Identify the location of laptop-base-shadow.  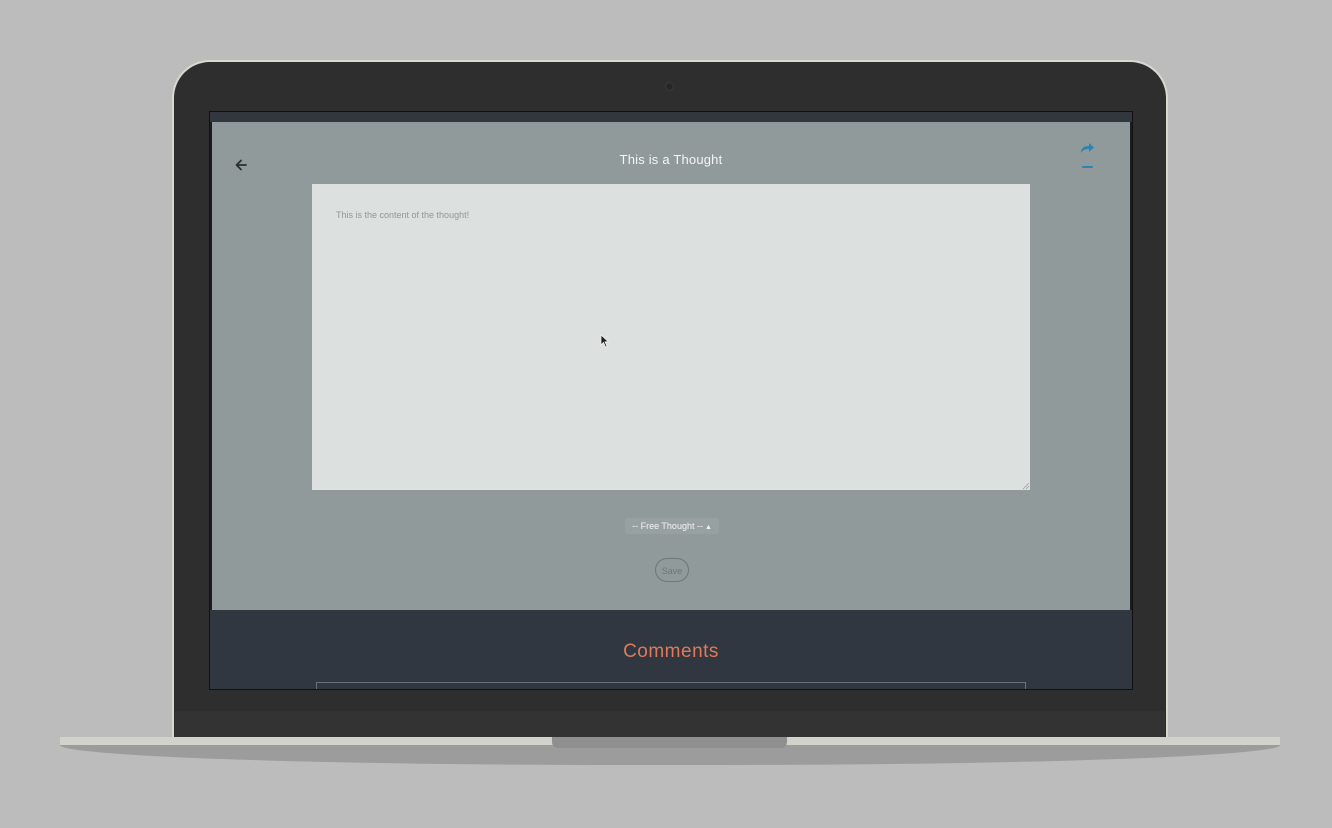
(670, 755).